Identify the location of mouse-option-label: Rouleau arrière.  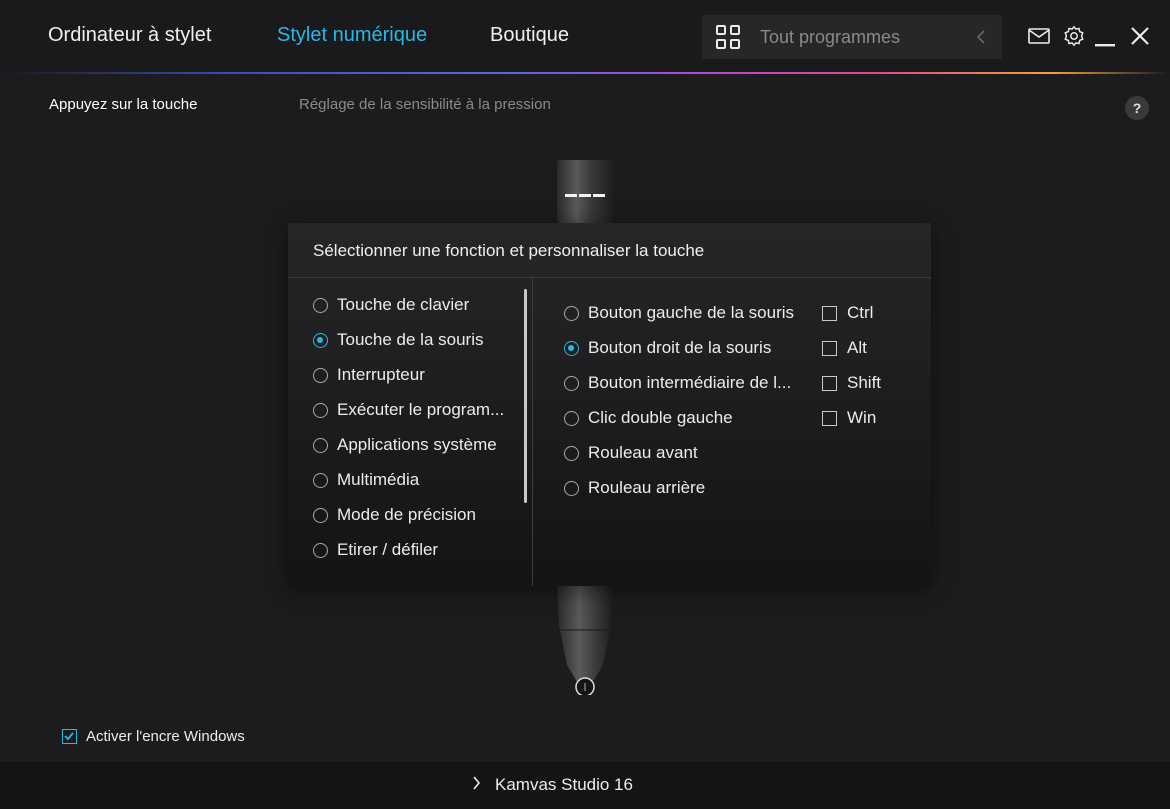
(647, 487).